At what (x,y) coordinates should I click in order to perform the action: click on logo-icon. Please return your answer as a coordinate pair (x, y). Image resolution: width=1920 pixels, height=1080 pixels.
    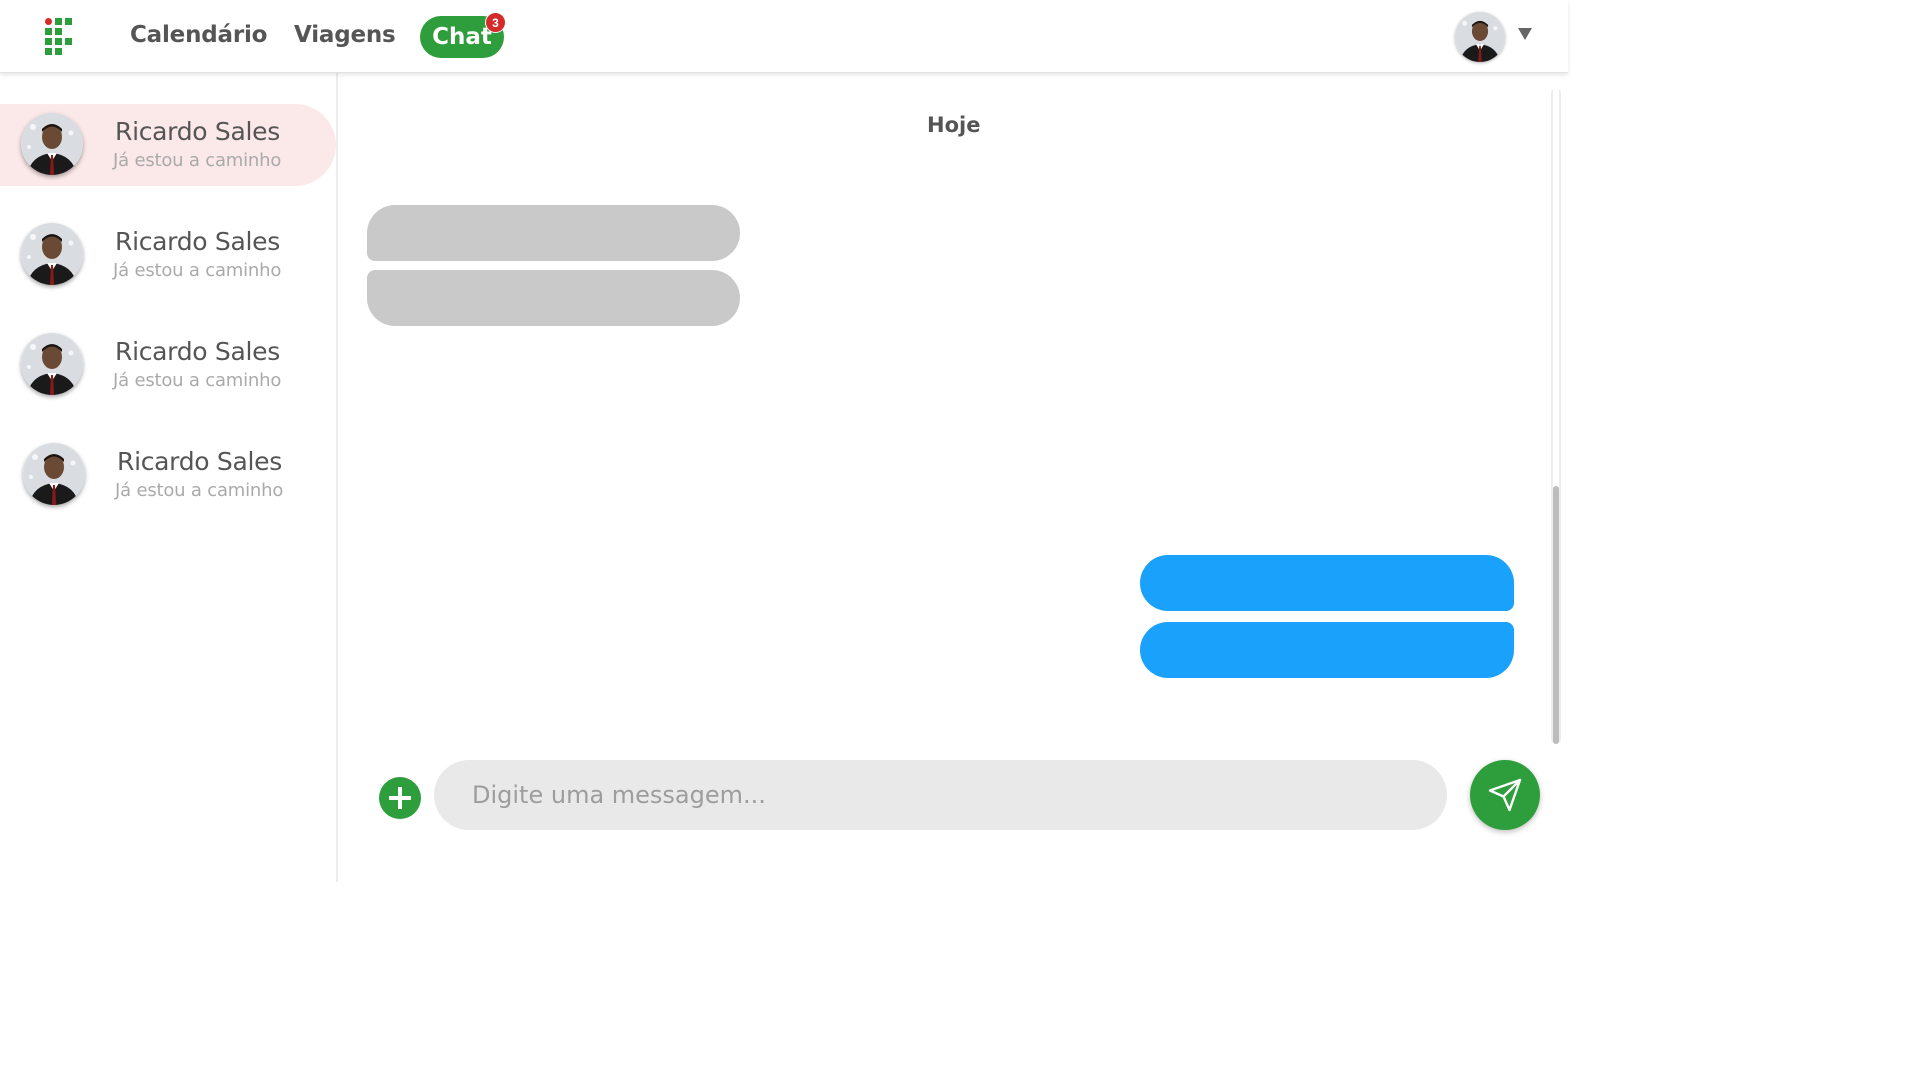
    Looking at the image, I should click on (59, 37).